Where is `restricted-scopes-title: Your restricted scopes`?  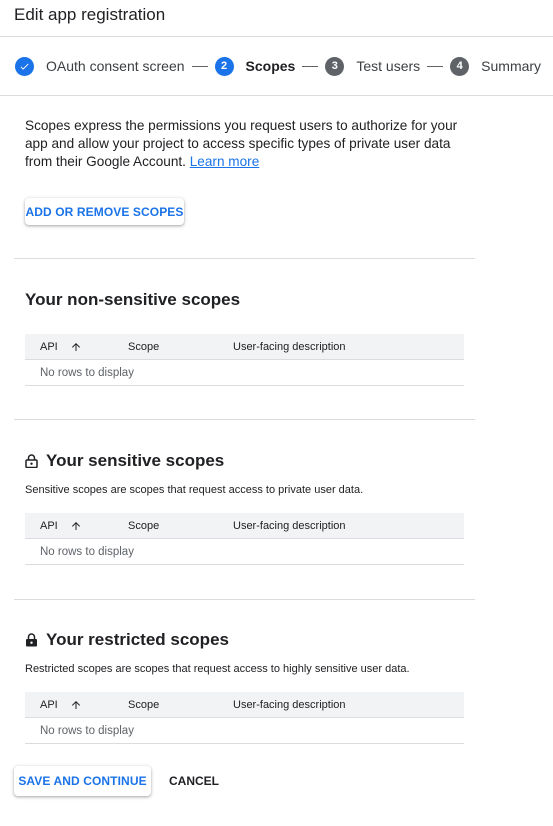 restricted-scopes-title: Your restricted scopes is located at coordinates (127, 640).